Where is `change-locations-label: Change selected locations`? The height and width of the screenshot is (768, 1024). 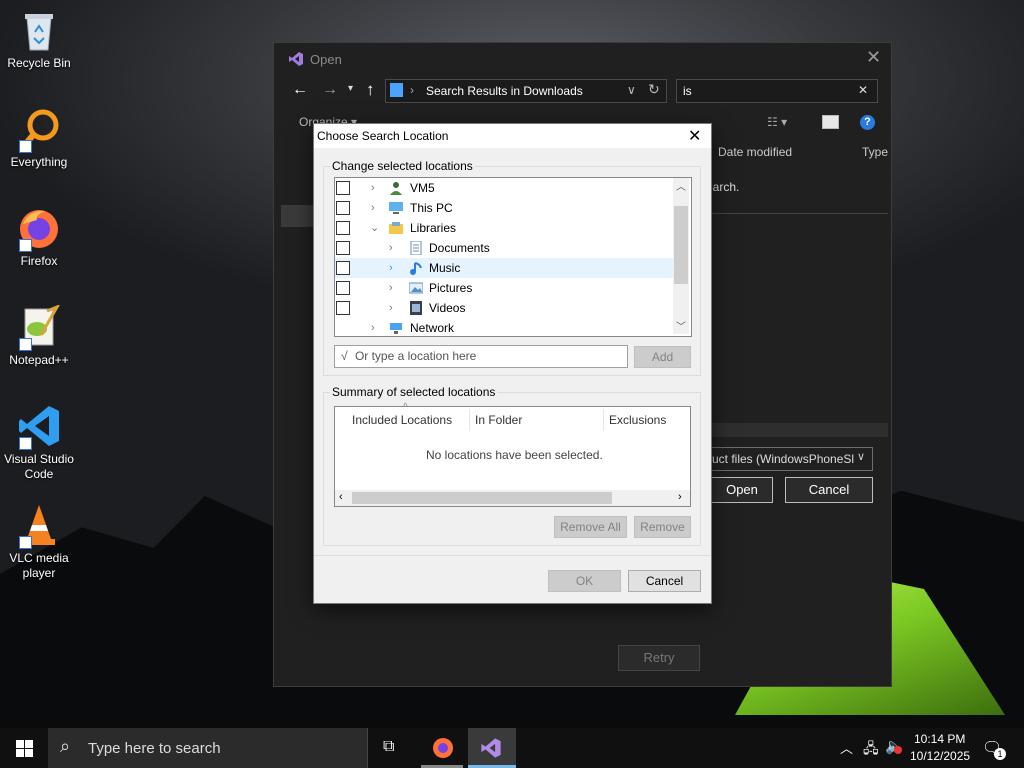 change-locations-label: Change selected locations is located at coordinates (402, 166).